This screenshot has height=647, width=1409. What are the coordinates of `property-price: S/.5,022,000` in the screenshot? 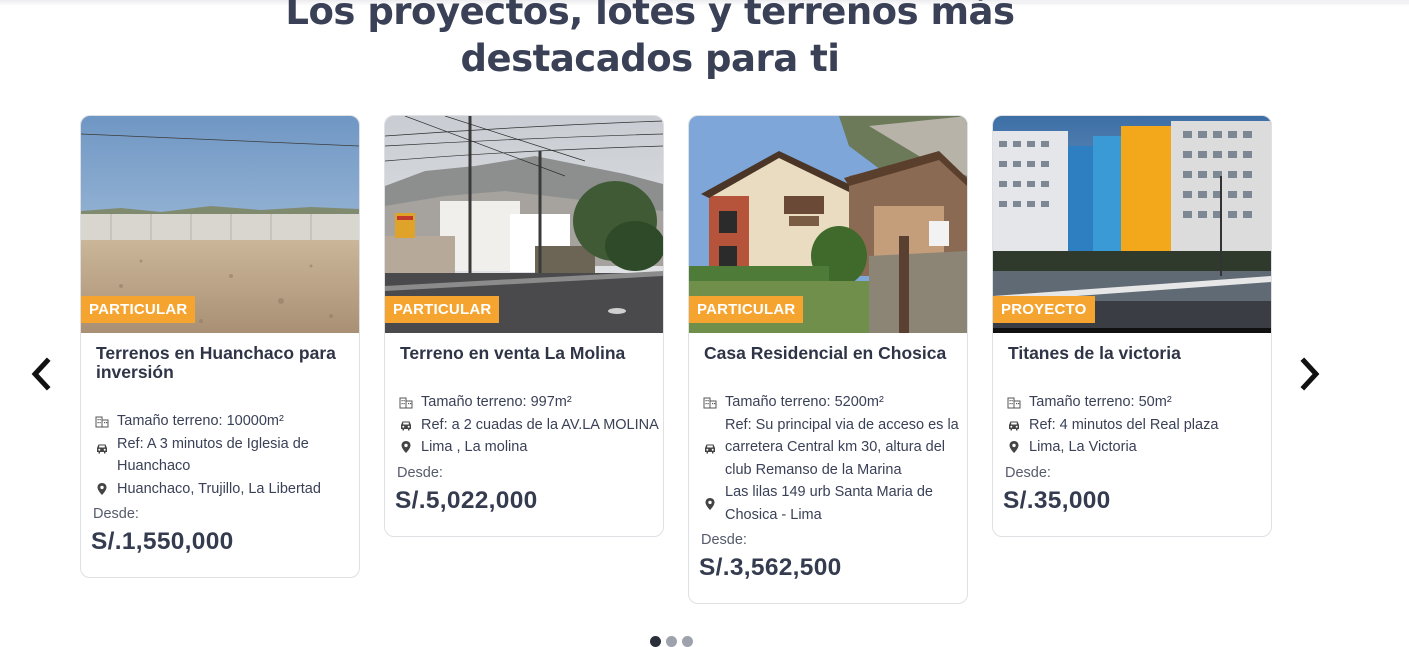 It's located at (466, 500).